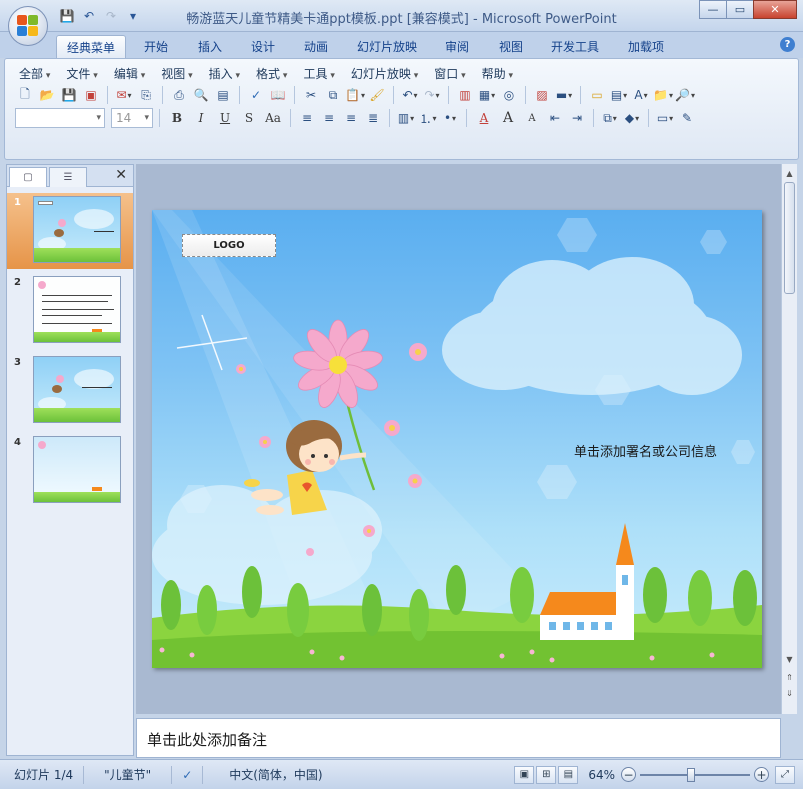 This screenshot has height=789, width=803. Describe the element at coordinates (201, 95) in the screenshot. I see `print-preview-icon: 🔍` at that location.